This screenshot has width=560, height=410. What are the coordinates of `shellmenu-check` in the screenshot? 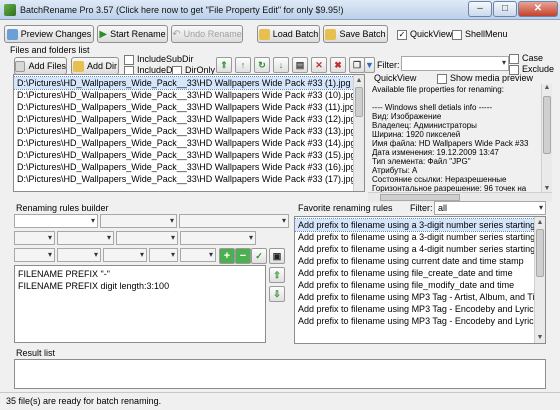 It's located at (457, 34).